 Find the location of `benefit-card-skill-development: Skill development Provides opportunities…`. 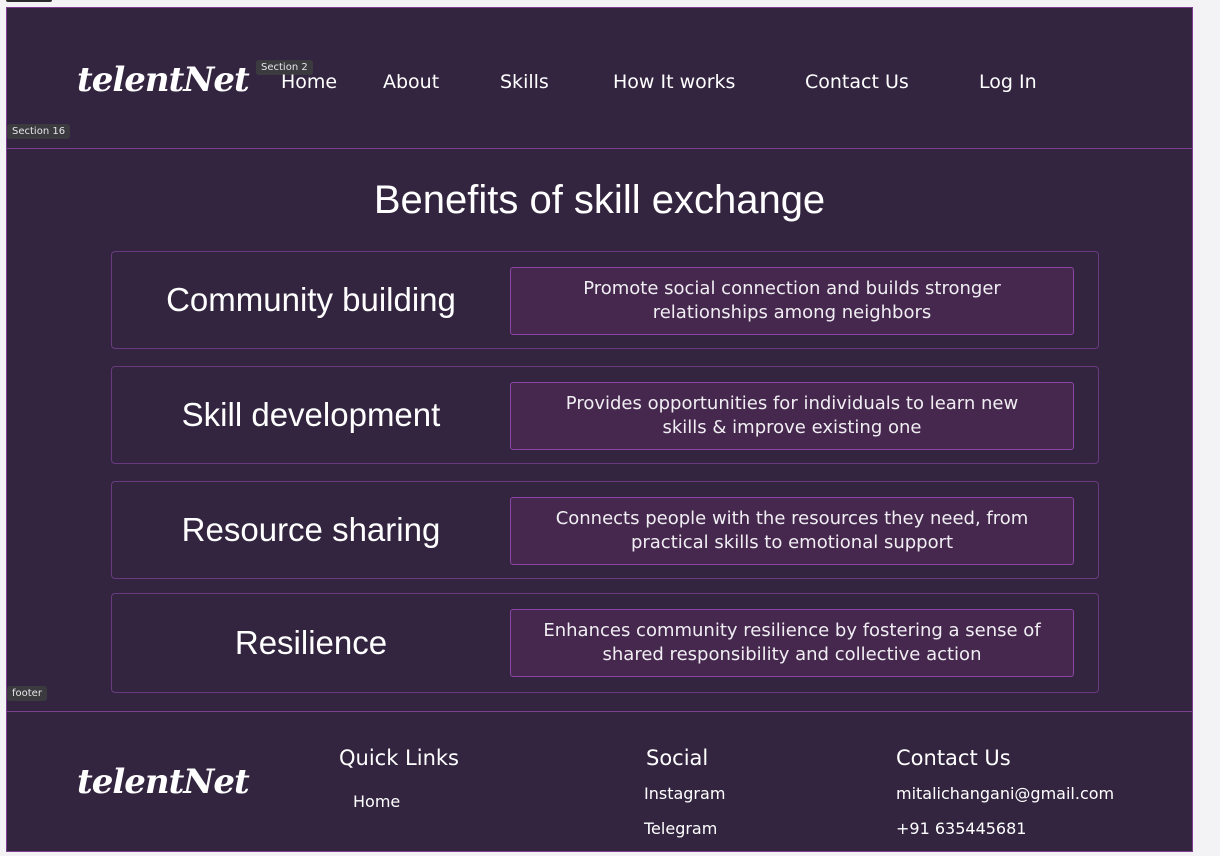

benefit-card-skill-development: Skill development Provides opportunities… is located at coordinates (605, 415).